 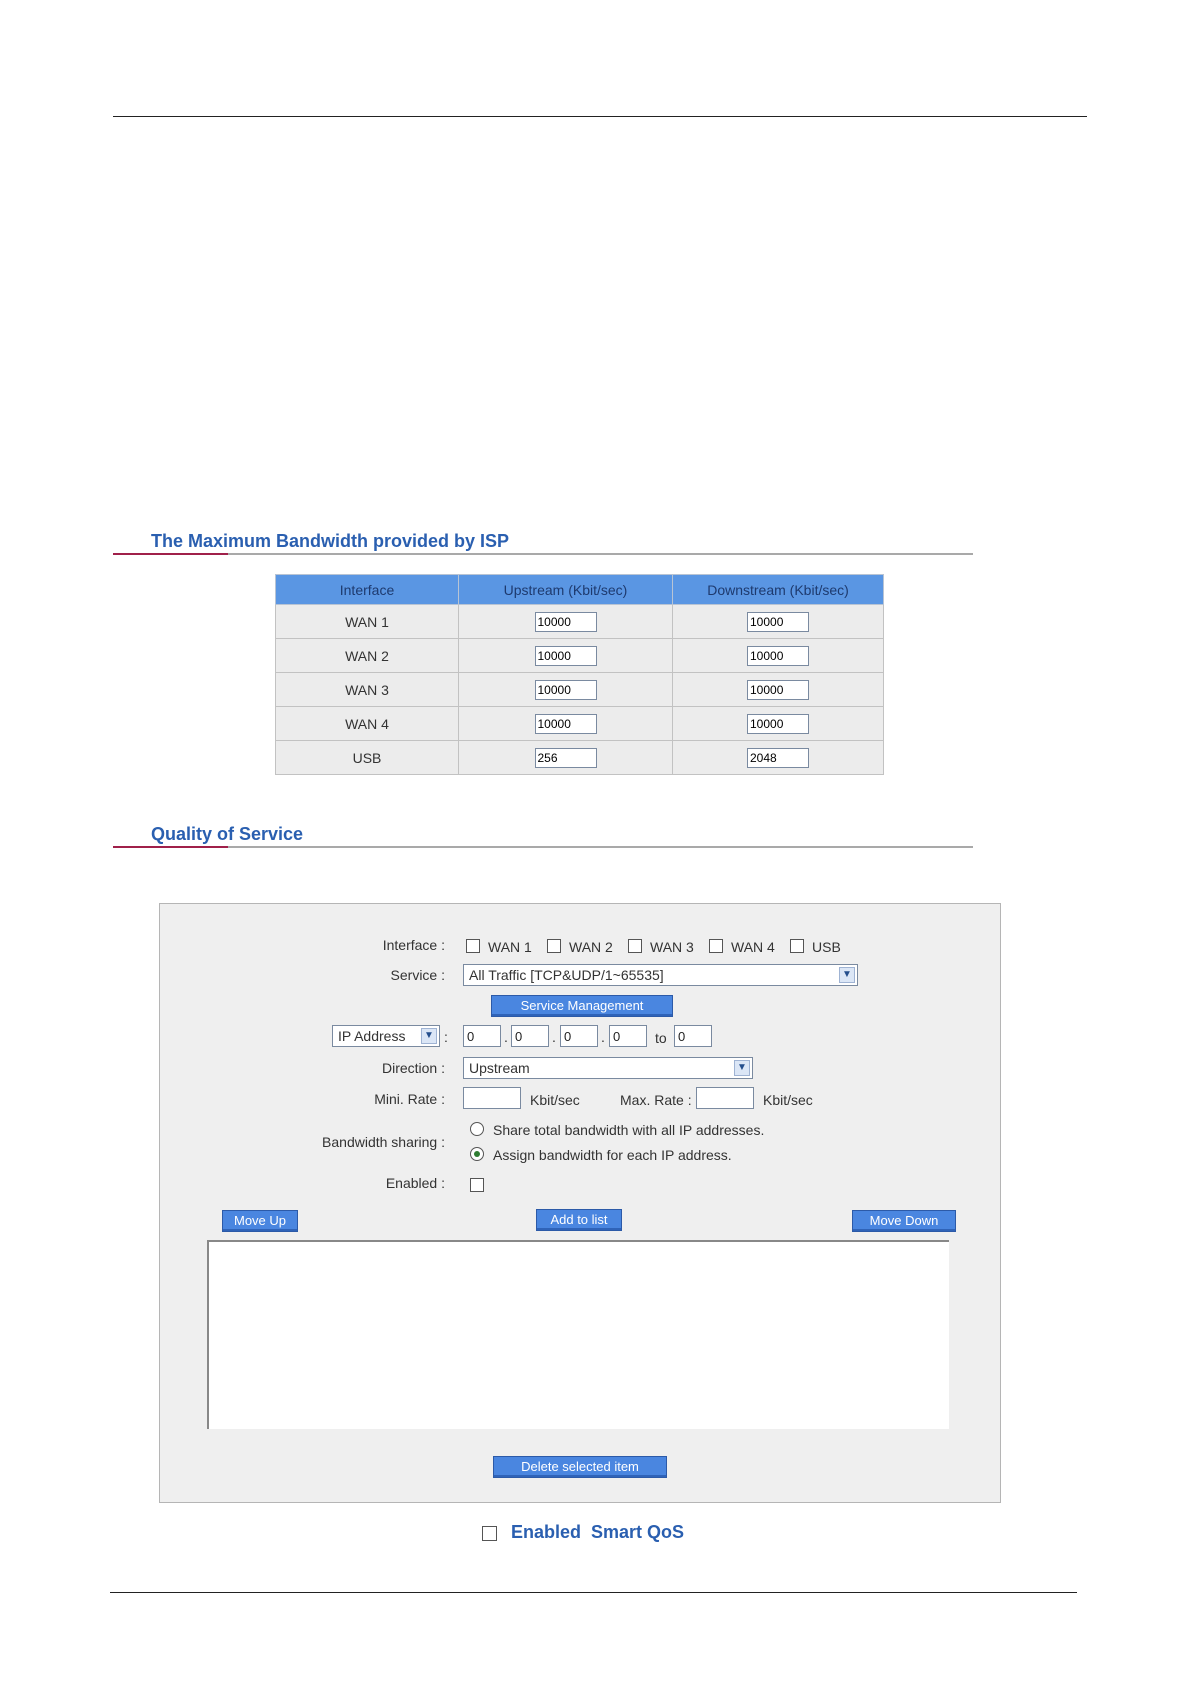 I want to click on col-header-upstream: Upstream (Kbit/sec), so click(x=565, y=589).